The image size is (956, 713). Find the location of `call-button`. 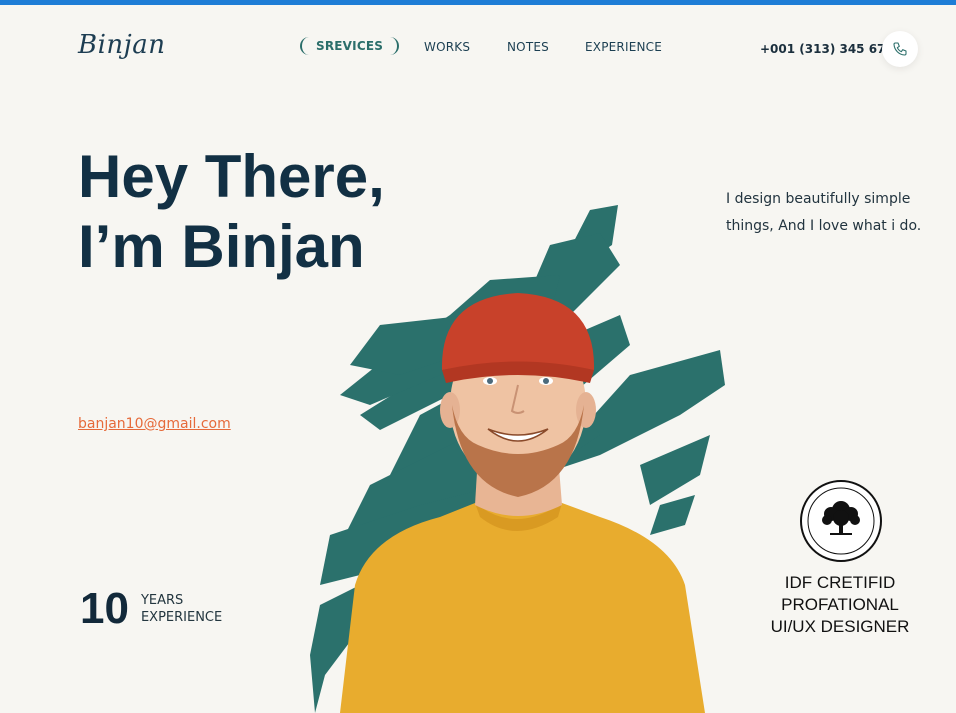

call-button is located at coordinates (900, 49).